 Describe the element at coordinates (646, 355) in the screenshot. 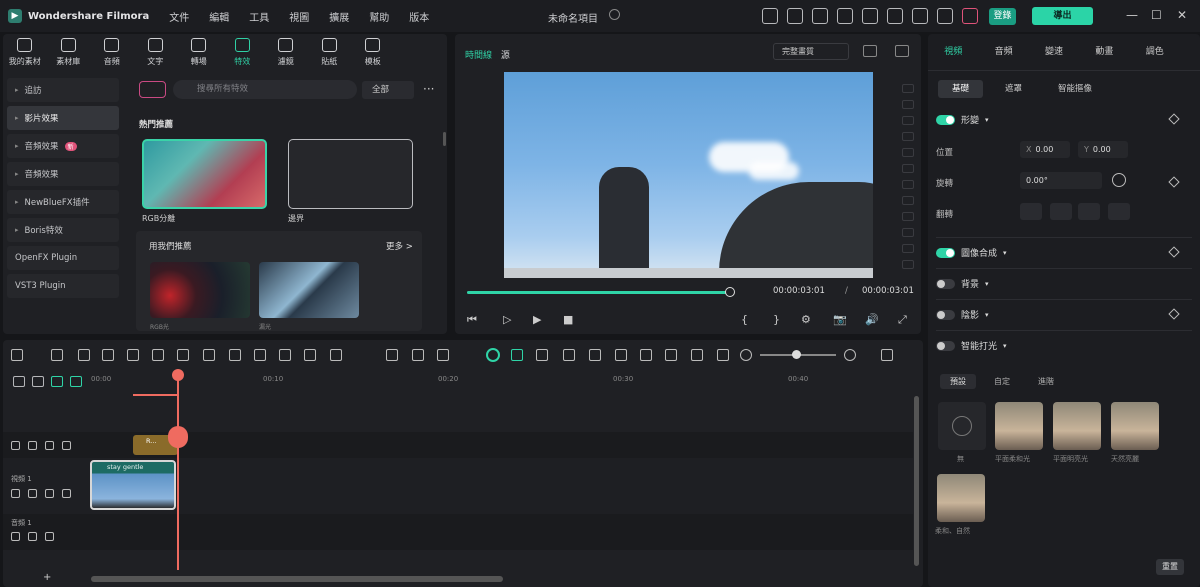

I see `mic-icon` at that location.